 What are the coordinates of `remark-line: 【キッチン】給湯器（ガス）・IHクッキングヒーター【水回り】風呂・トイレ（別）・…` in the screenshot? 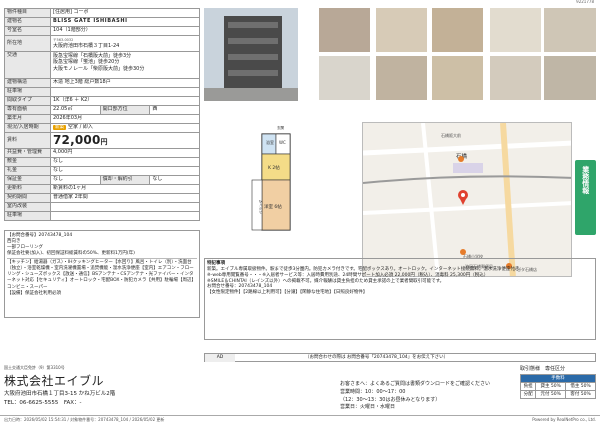 It's located at (101, 275).